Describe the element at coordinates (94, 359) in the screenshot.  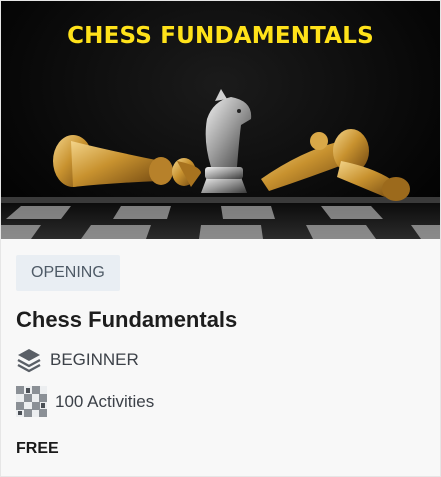
I see `course-level-label: BEGINNER` at that location.